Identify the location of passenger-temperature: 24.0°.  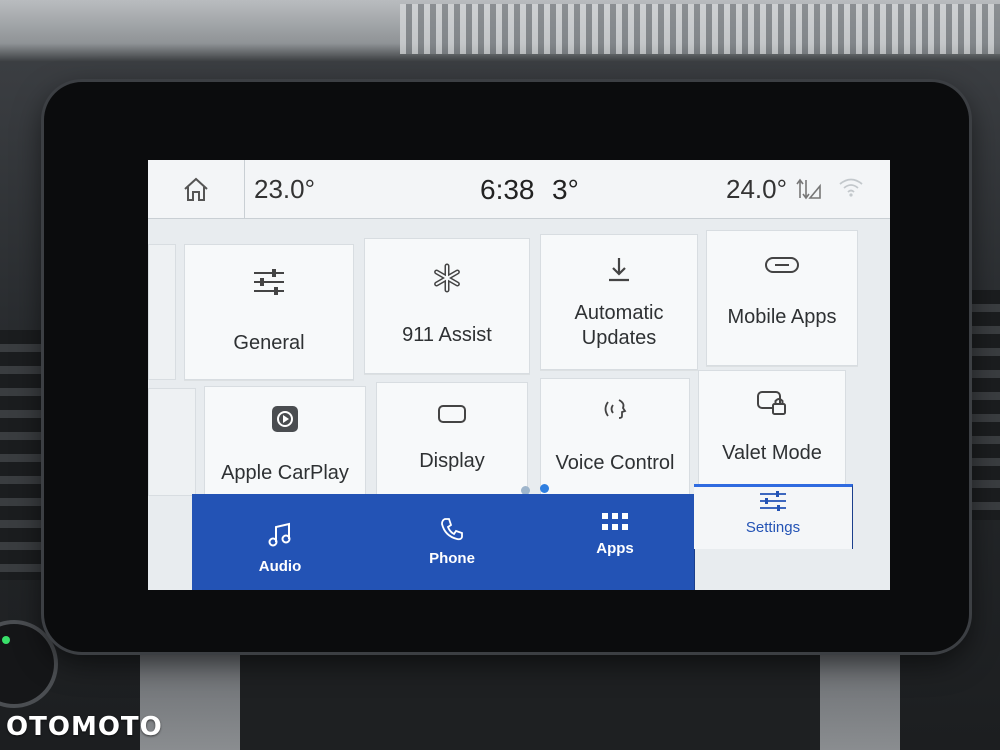
(756, 189).